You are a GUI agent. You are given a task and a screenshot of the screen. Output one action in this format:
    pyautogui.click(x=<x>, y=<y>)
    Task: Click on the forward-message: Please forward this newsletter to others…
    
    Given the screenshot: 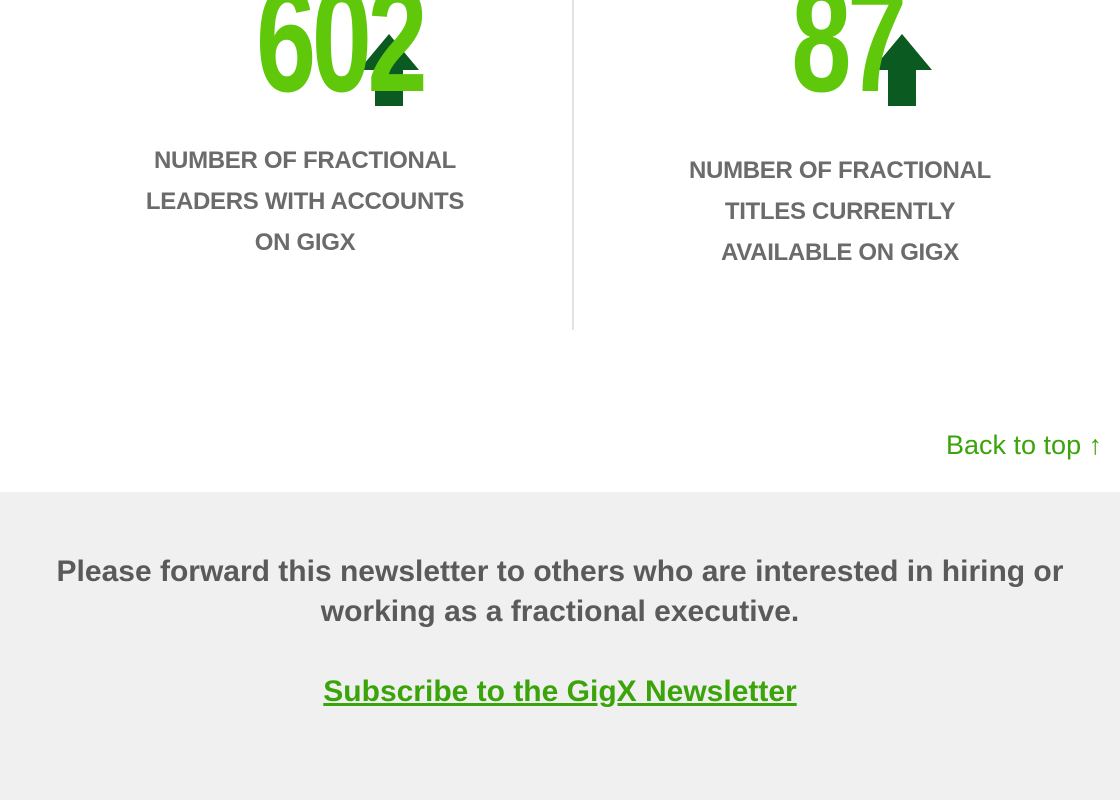 What is the action you would take?
    pyautogui.click(x=560, y=591)
    